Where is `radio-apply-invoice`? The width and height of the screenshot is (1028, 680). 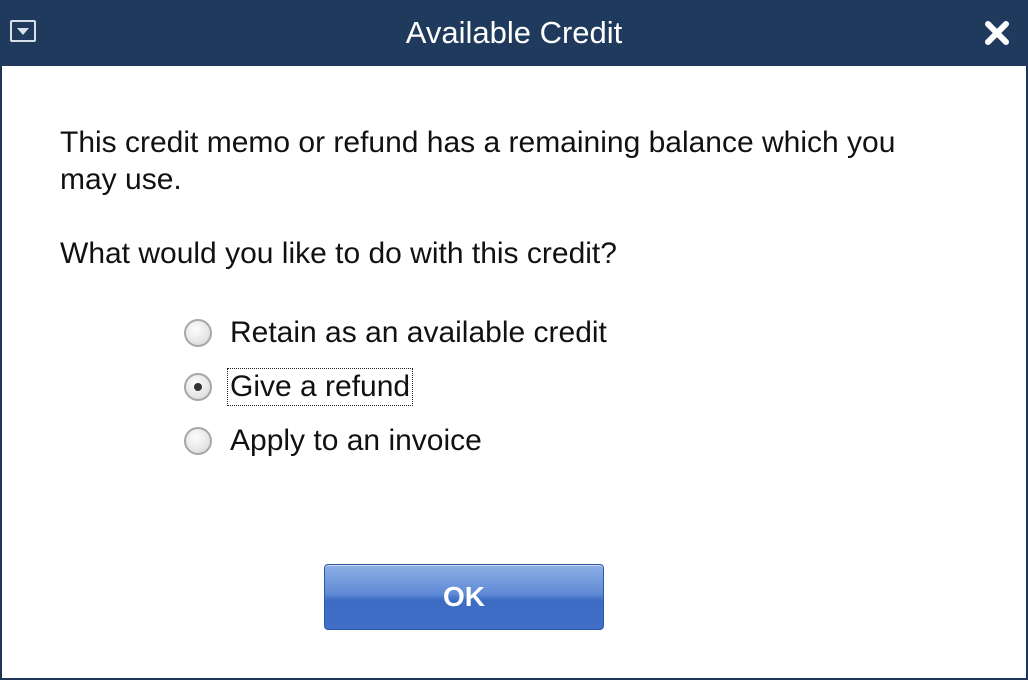 radio-apply-invoice is located at coordinates (198, 441).